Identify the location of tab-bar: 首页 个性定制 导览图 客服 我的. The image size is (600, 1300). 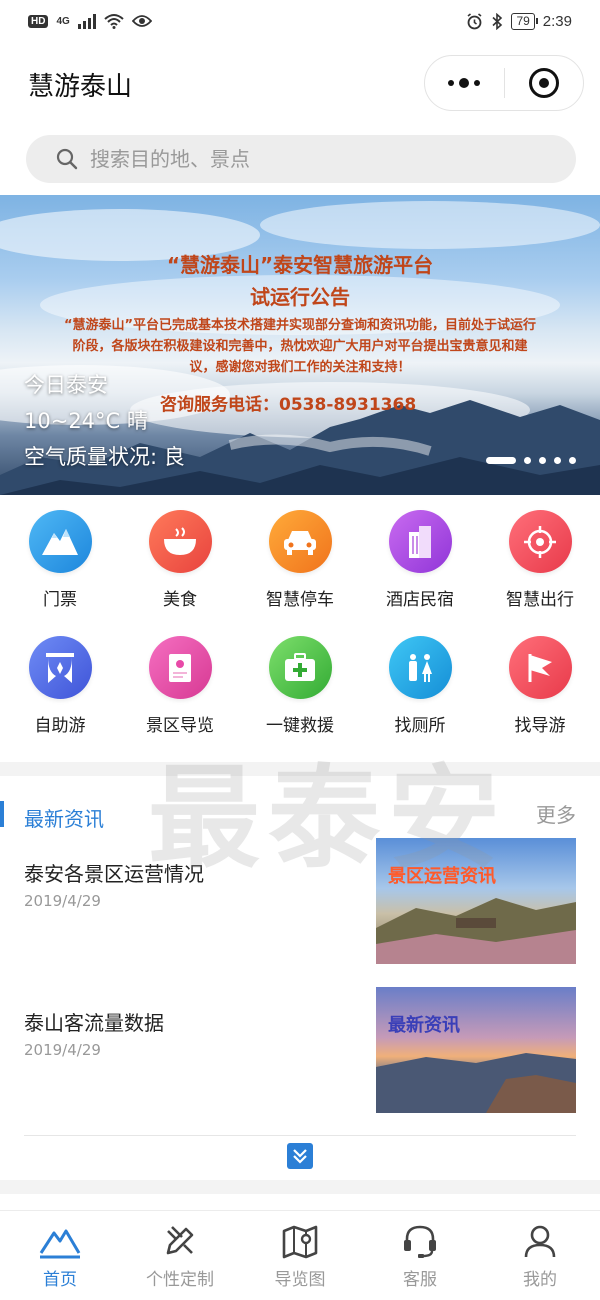
(300, 1255).